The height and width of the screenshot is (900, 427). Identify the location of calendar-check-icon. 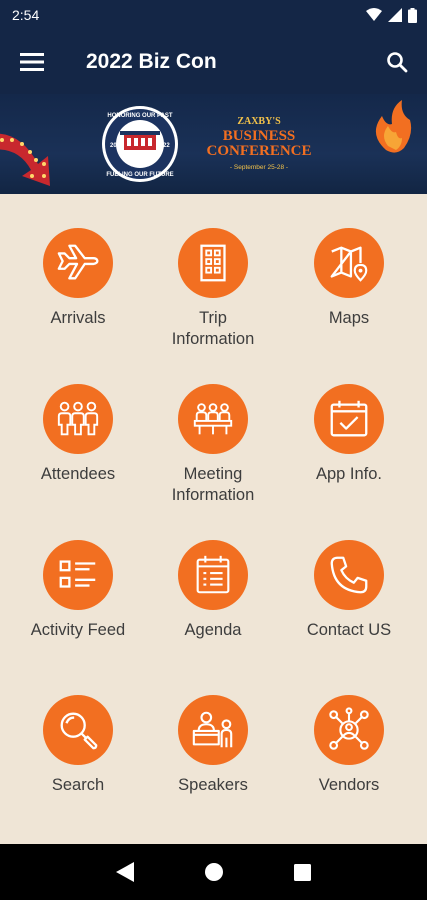
(349, 418).